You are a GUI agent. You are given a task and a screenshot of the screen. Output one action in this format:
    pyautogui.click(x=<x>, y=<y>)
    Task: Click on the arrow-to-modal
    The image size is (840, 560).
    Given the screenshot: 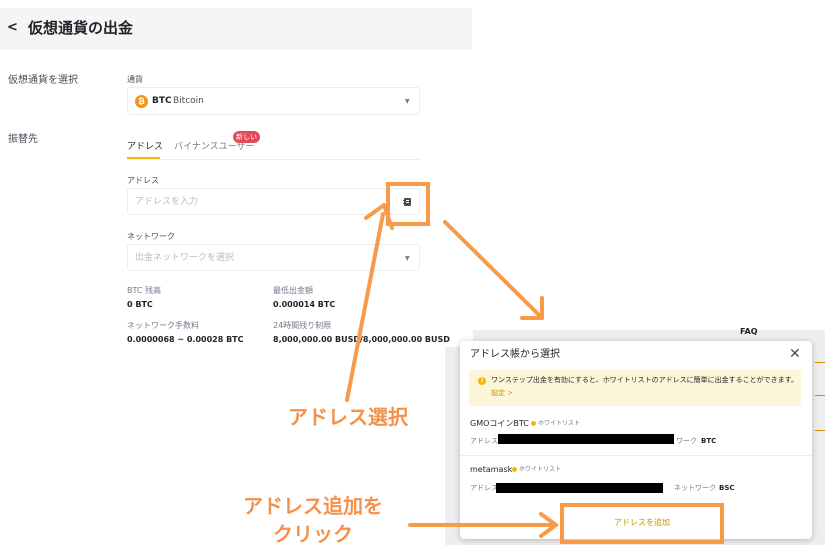 What is the action you would take?
    pyautogui.click(x=492, y=269)
    